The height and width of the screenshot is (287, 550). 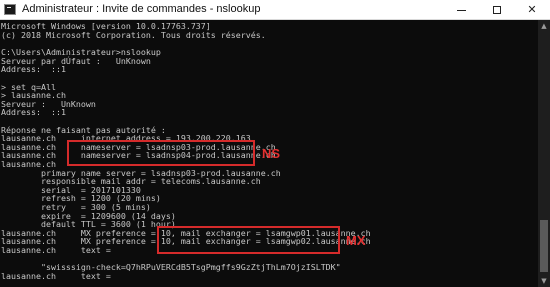 I want to click on ns-highlight-box, so click(x=161, y=153).